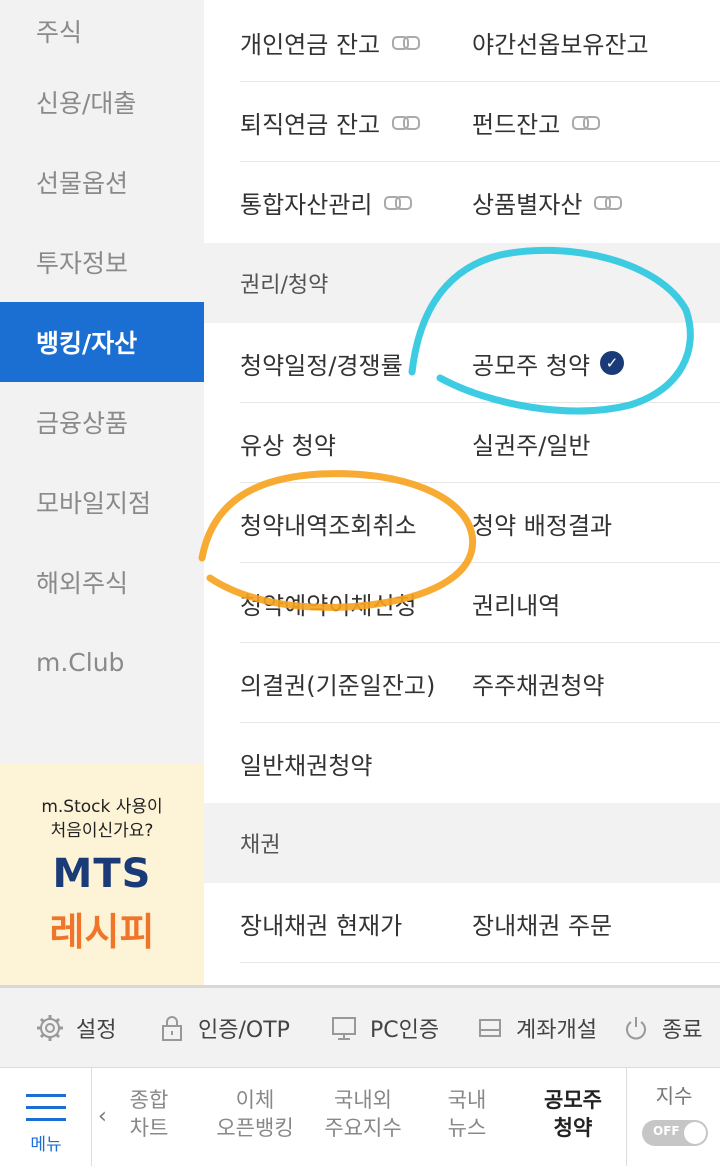  I want to click on menu-item-label: 청약내역조회취소, so click(328, 525).